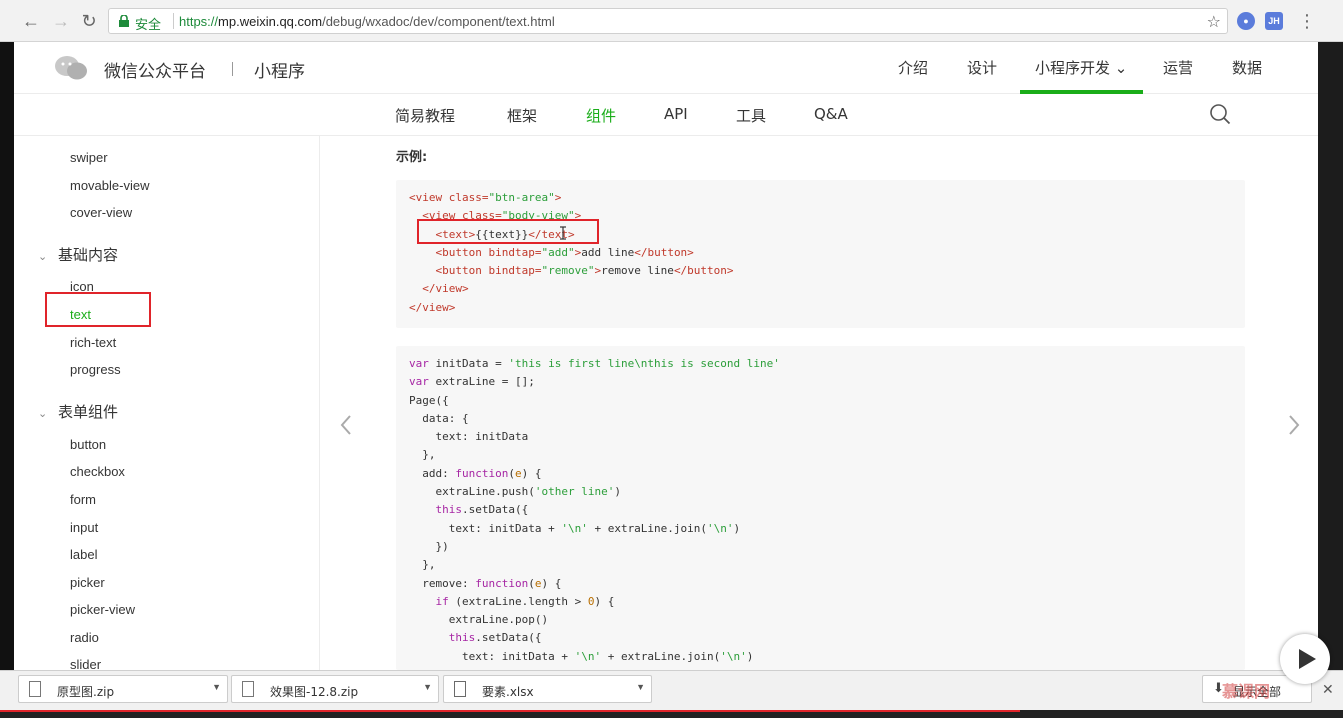 This screenshot has width=1343, height=718. I want to click on chevron-right-icon, so click(1294, 425).